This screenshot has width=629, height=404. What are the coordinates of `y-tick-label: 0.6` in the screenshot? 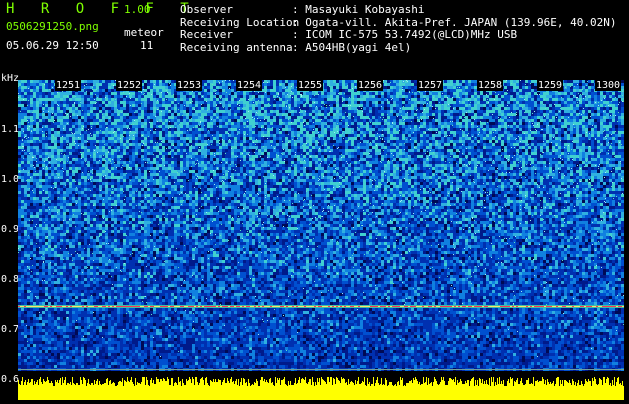 It's located at (10, 379).